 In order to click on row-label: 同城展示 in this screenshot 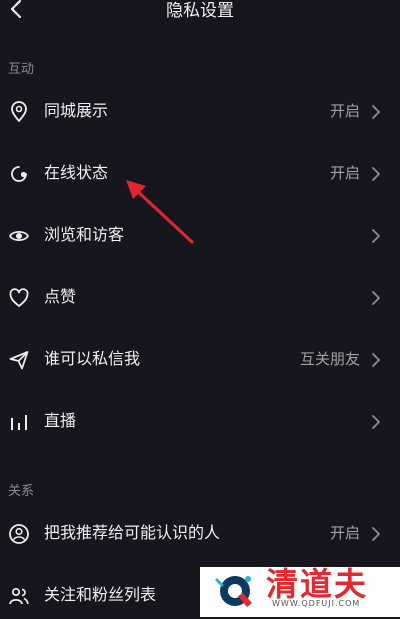, I will do `click(76, 110)`.